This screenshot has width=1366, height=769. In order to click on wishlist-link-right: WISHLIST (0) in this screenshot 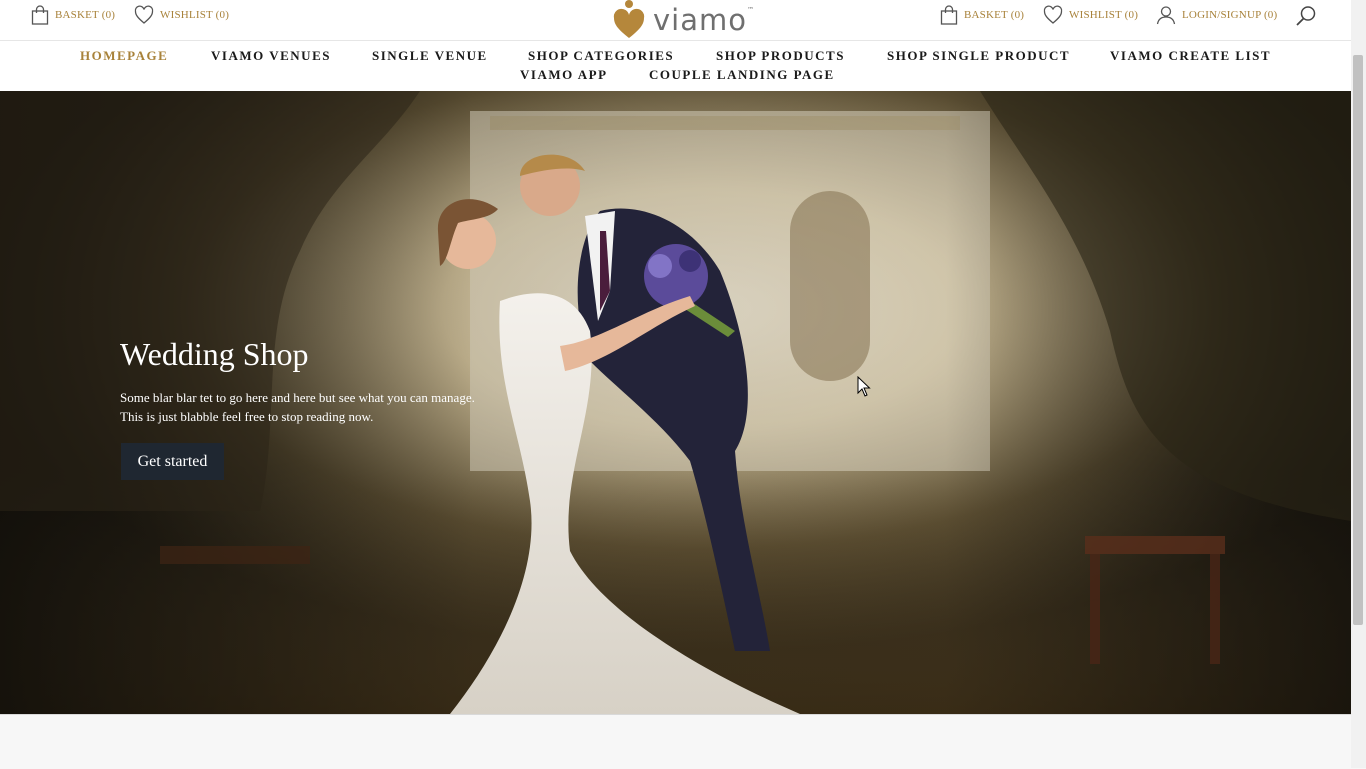, I will do `click(1090, 15)`.